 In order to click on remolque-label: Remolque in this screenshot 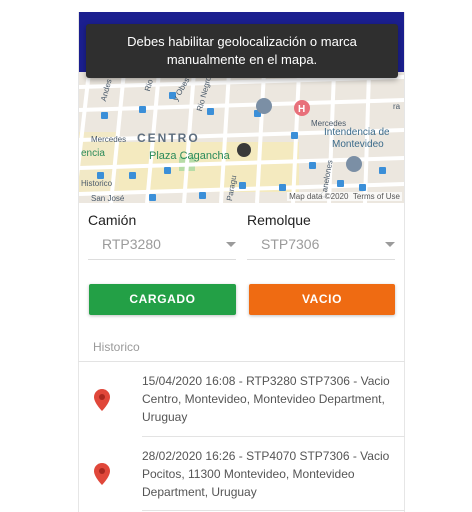, I will do `click(279, 220)`.